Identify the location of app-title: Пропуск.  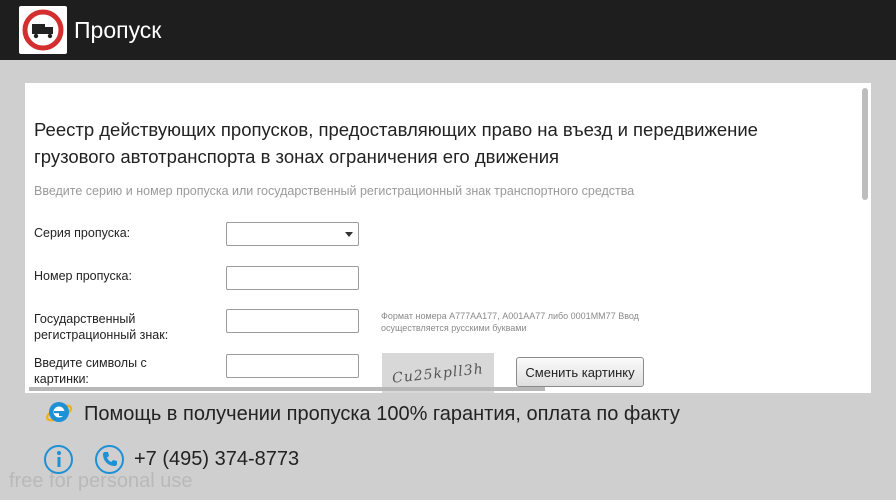
(118, 29).